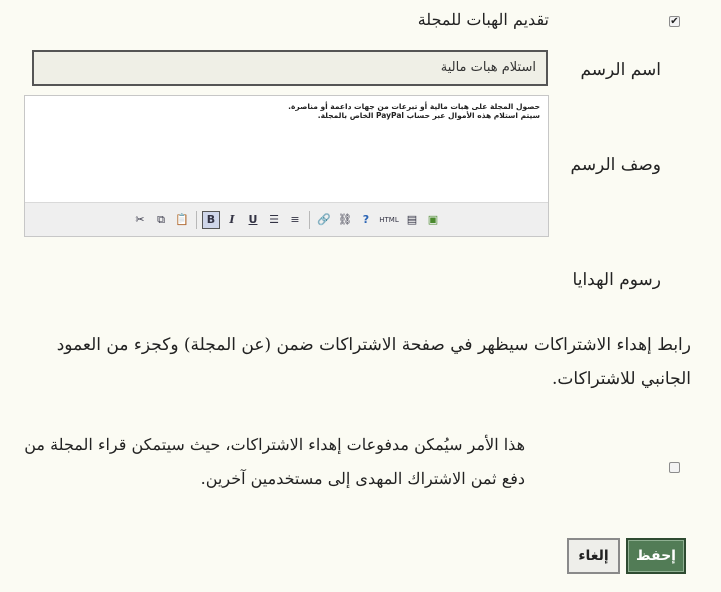  Describe the element at coordinates (161, 220) in the screenshot. I see `copy-icon: ⧉` at that location.